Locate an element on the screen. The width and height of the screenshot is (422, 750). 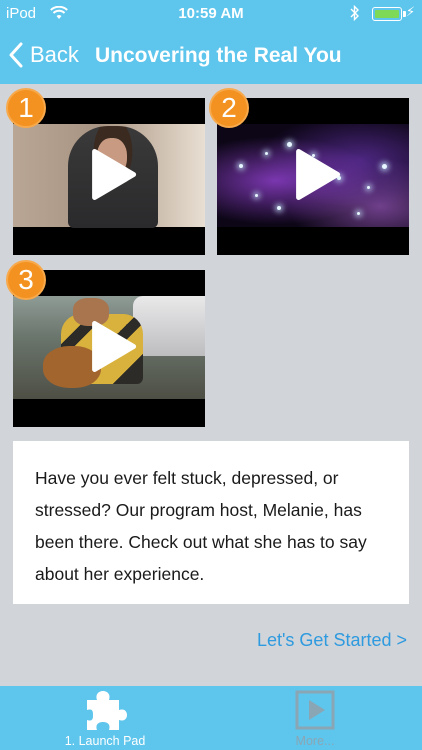
navigation-bar: Back Uncovering the Real You is located at coordinates (211, 56).